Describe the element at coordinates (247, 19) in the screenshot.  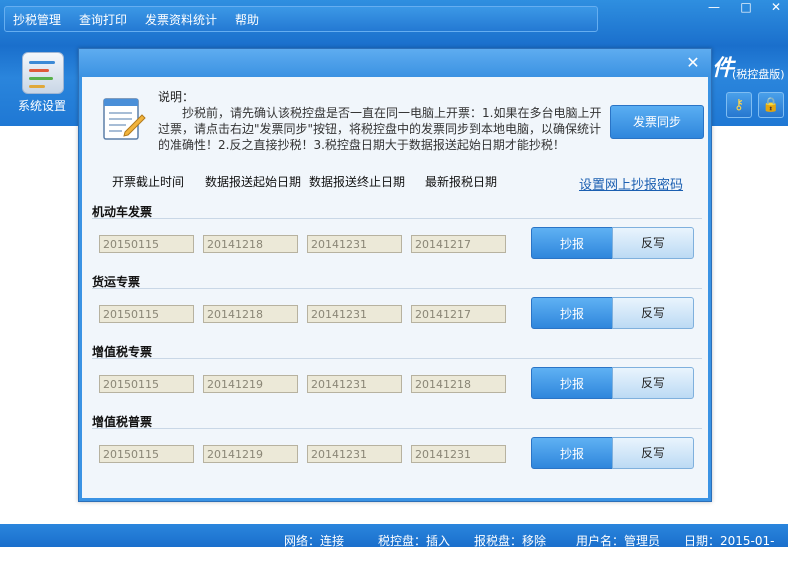
I see `menu-help: 帮助` at that location.